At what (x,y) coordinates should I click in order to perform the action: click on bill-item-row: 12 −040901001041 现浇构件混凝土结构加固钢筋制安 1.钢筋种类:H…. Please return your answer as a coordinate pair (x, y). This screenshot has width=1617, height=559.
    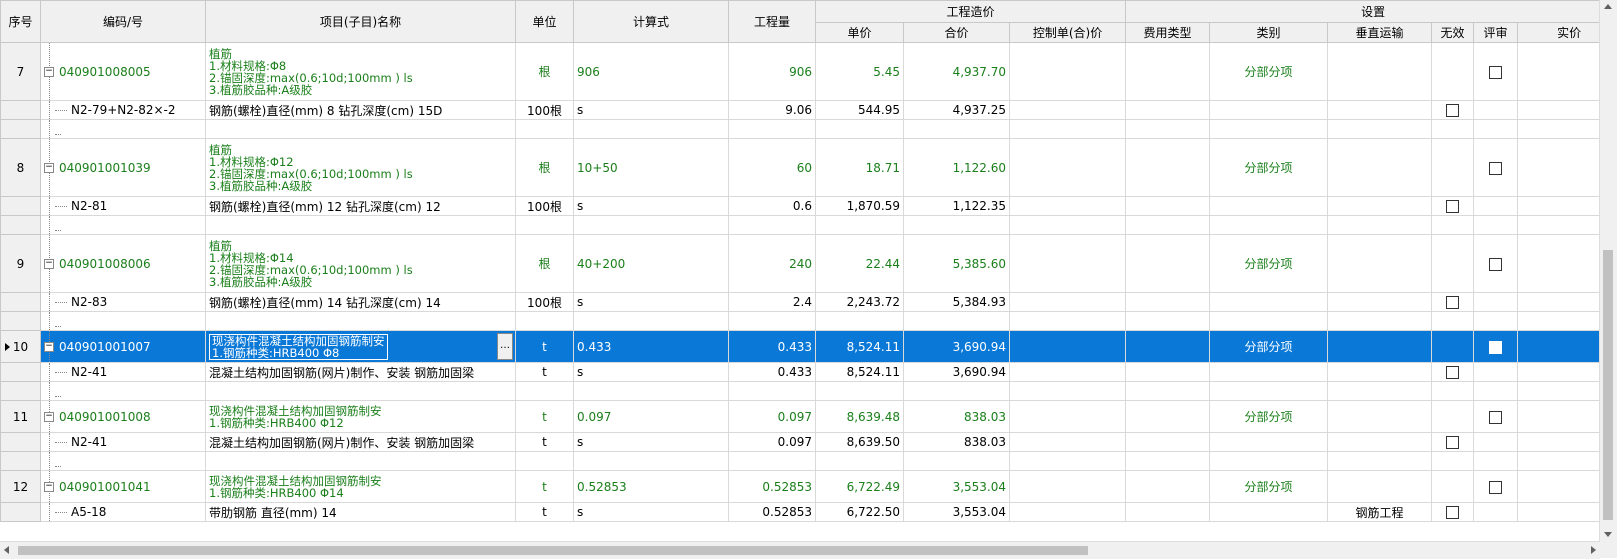
    Looking at the image, I should click on (800, 486).